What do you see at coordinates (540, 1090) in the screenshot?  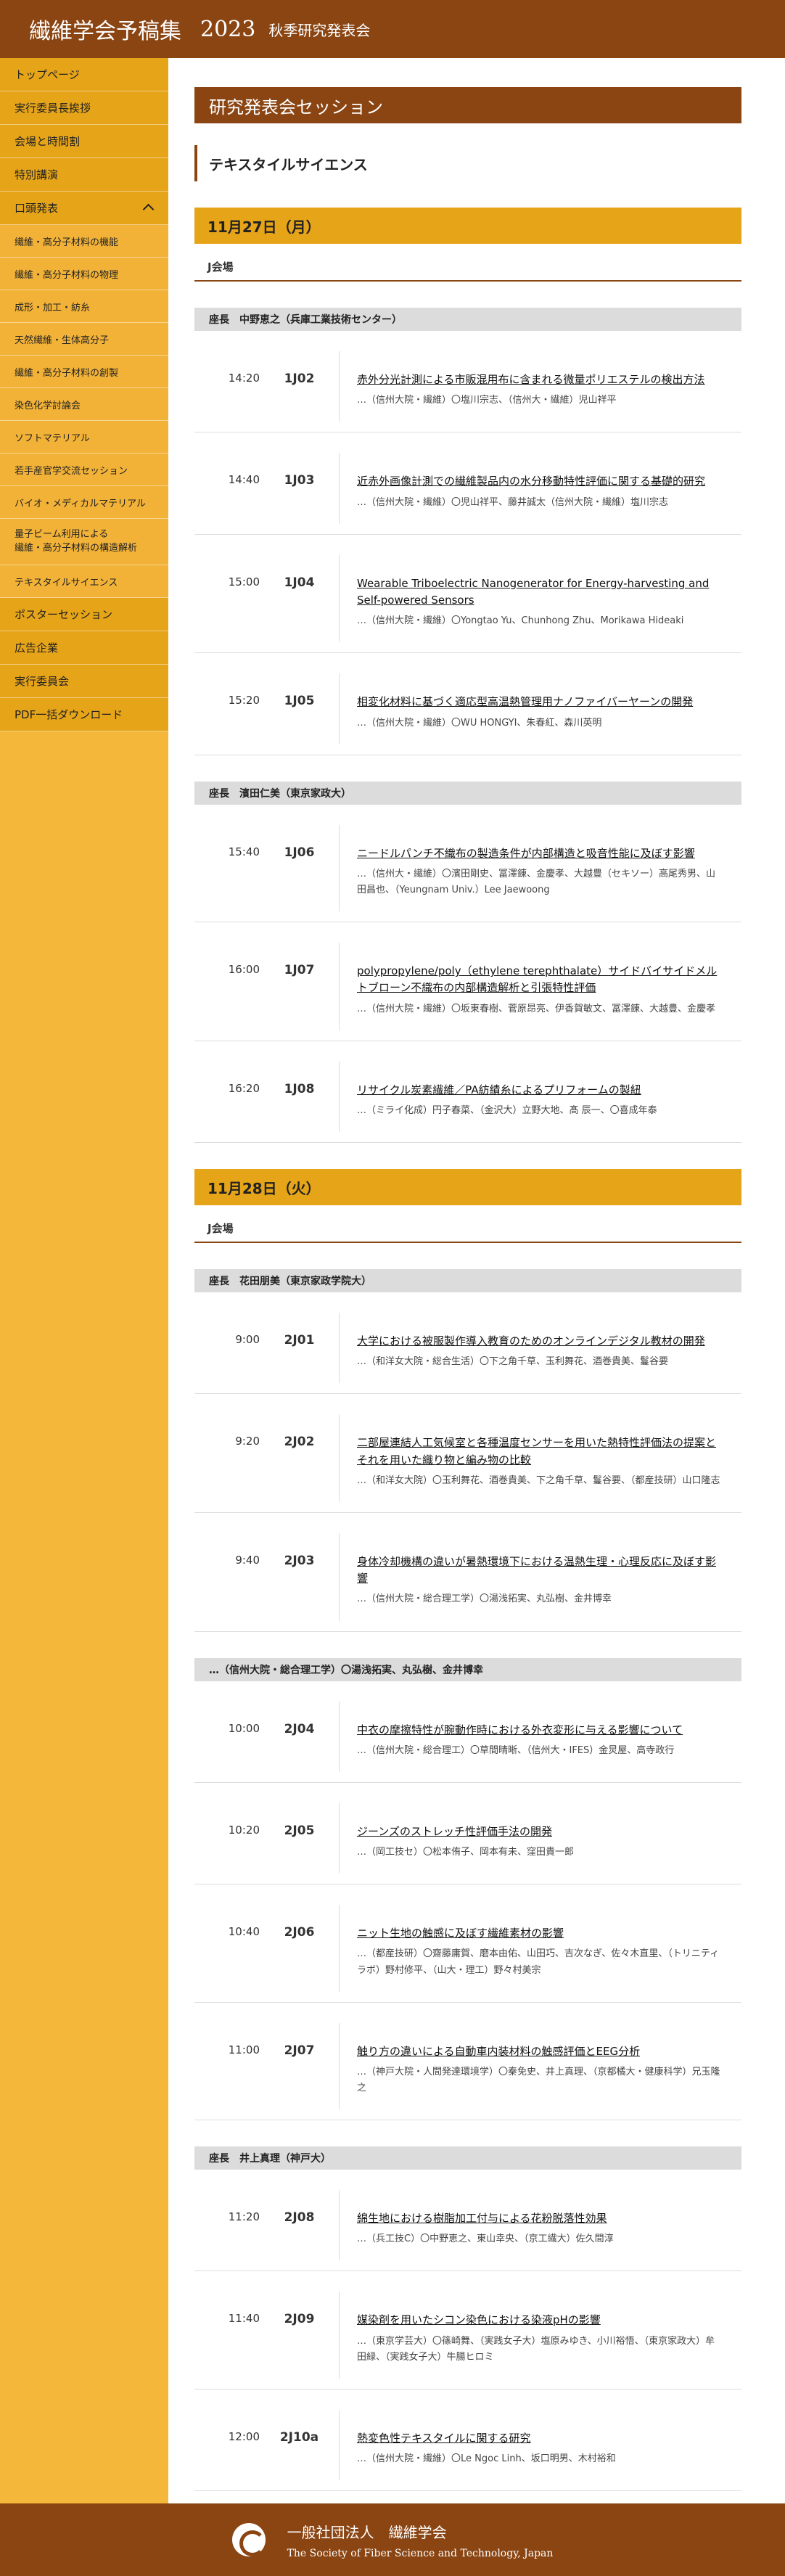 I see `talk-title-link: リサイクル炭素繊維／PA紡績糸によるプリフォームの製紐` at bounding box center [540, 1090].